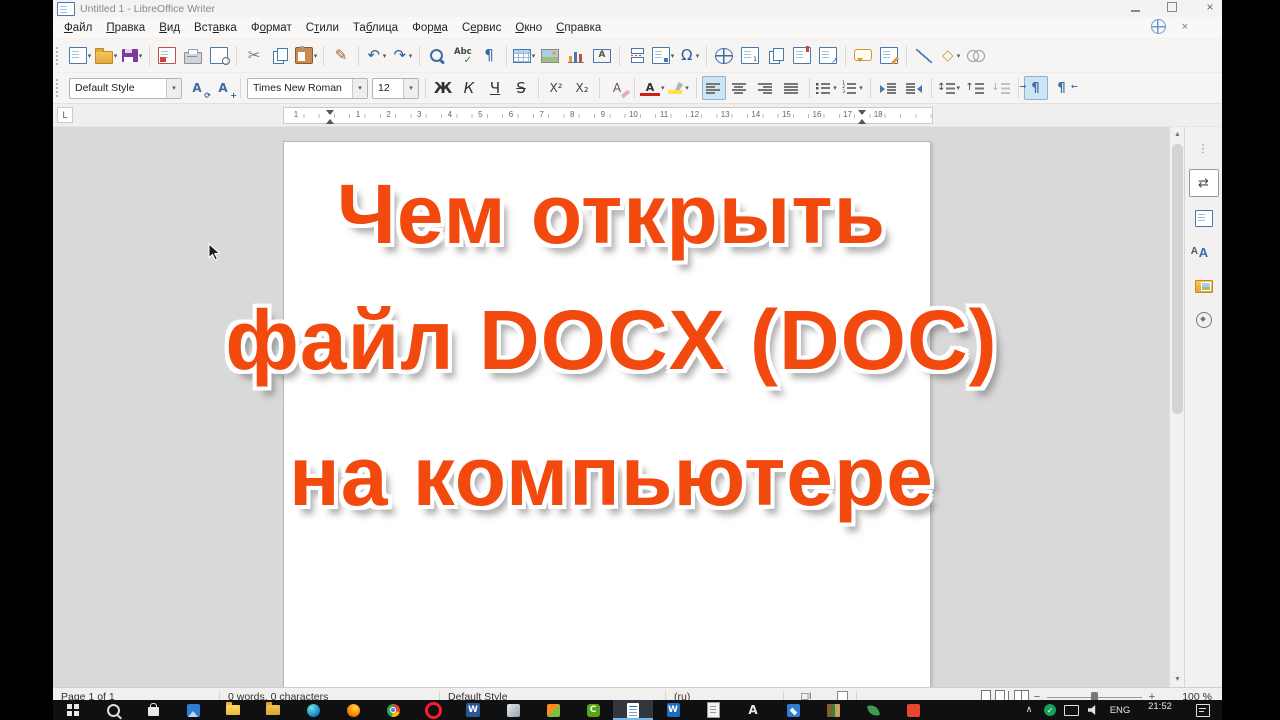  What do you see at coordinates (528, 28) in the screenshot?
I see `menu-item-Окно: Окно` at bounding box center [528, 28].